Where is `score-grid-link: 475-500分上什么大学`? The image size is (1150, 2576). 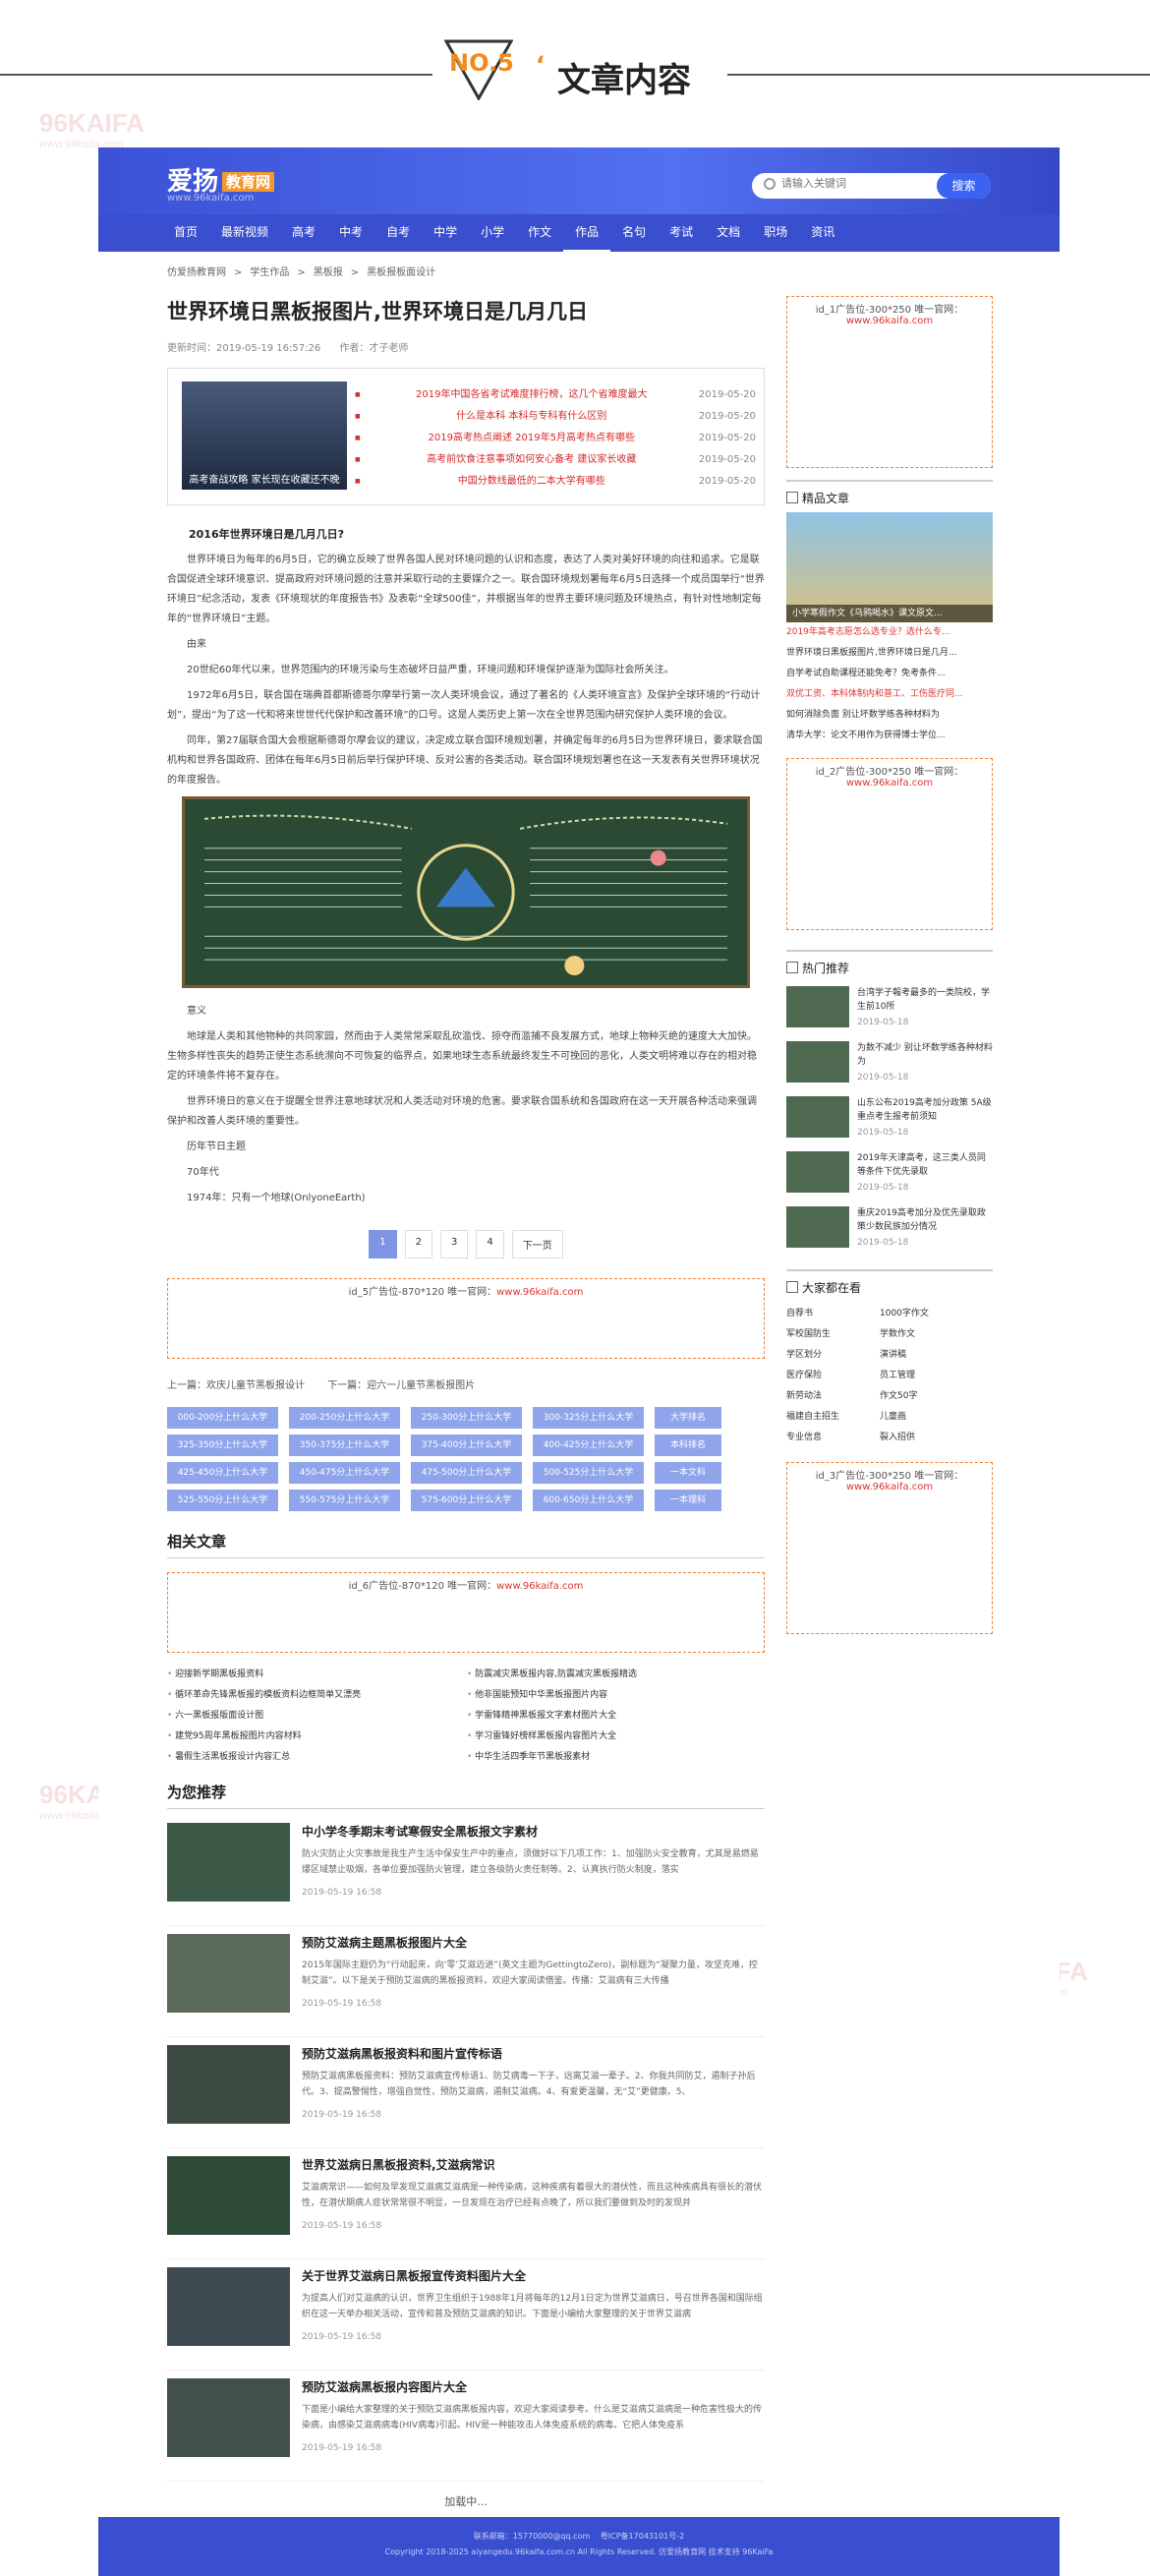
score-grid-link: 475-500分上什么大学 is located at coordinates (466, 1473).